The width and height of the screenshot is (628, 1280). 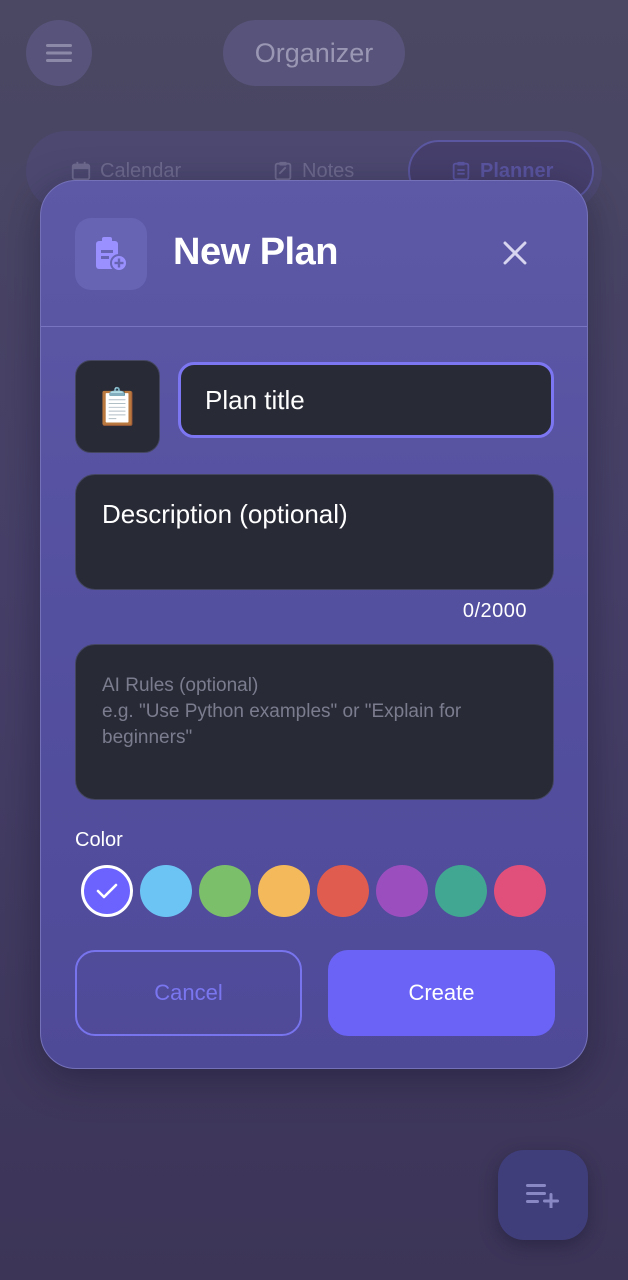 I want to click on create-button: Create, so click(x=441, y=993).